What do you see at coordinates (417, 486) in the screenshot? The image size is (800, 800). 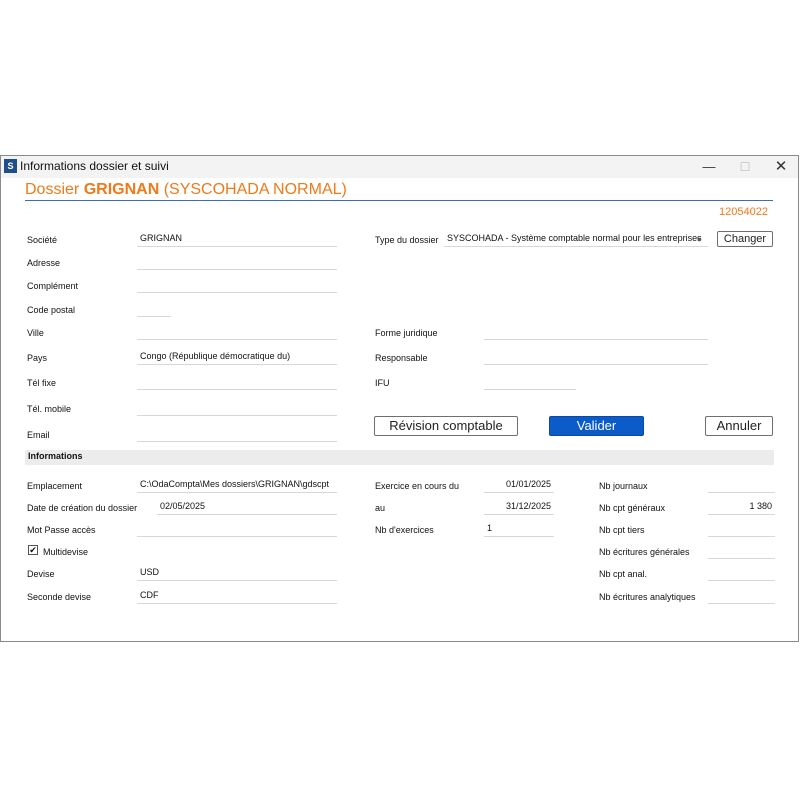 I see `exercice-du-label: Exercice en cours du` at bounding box center [417, 486].